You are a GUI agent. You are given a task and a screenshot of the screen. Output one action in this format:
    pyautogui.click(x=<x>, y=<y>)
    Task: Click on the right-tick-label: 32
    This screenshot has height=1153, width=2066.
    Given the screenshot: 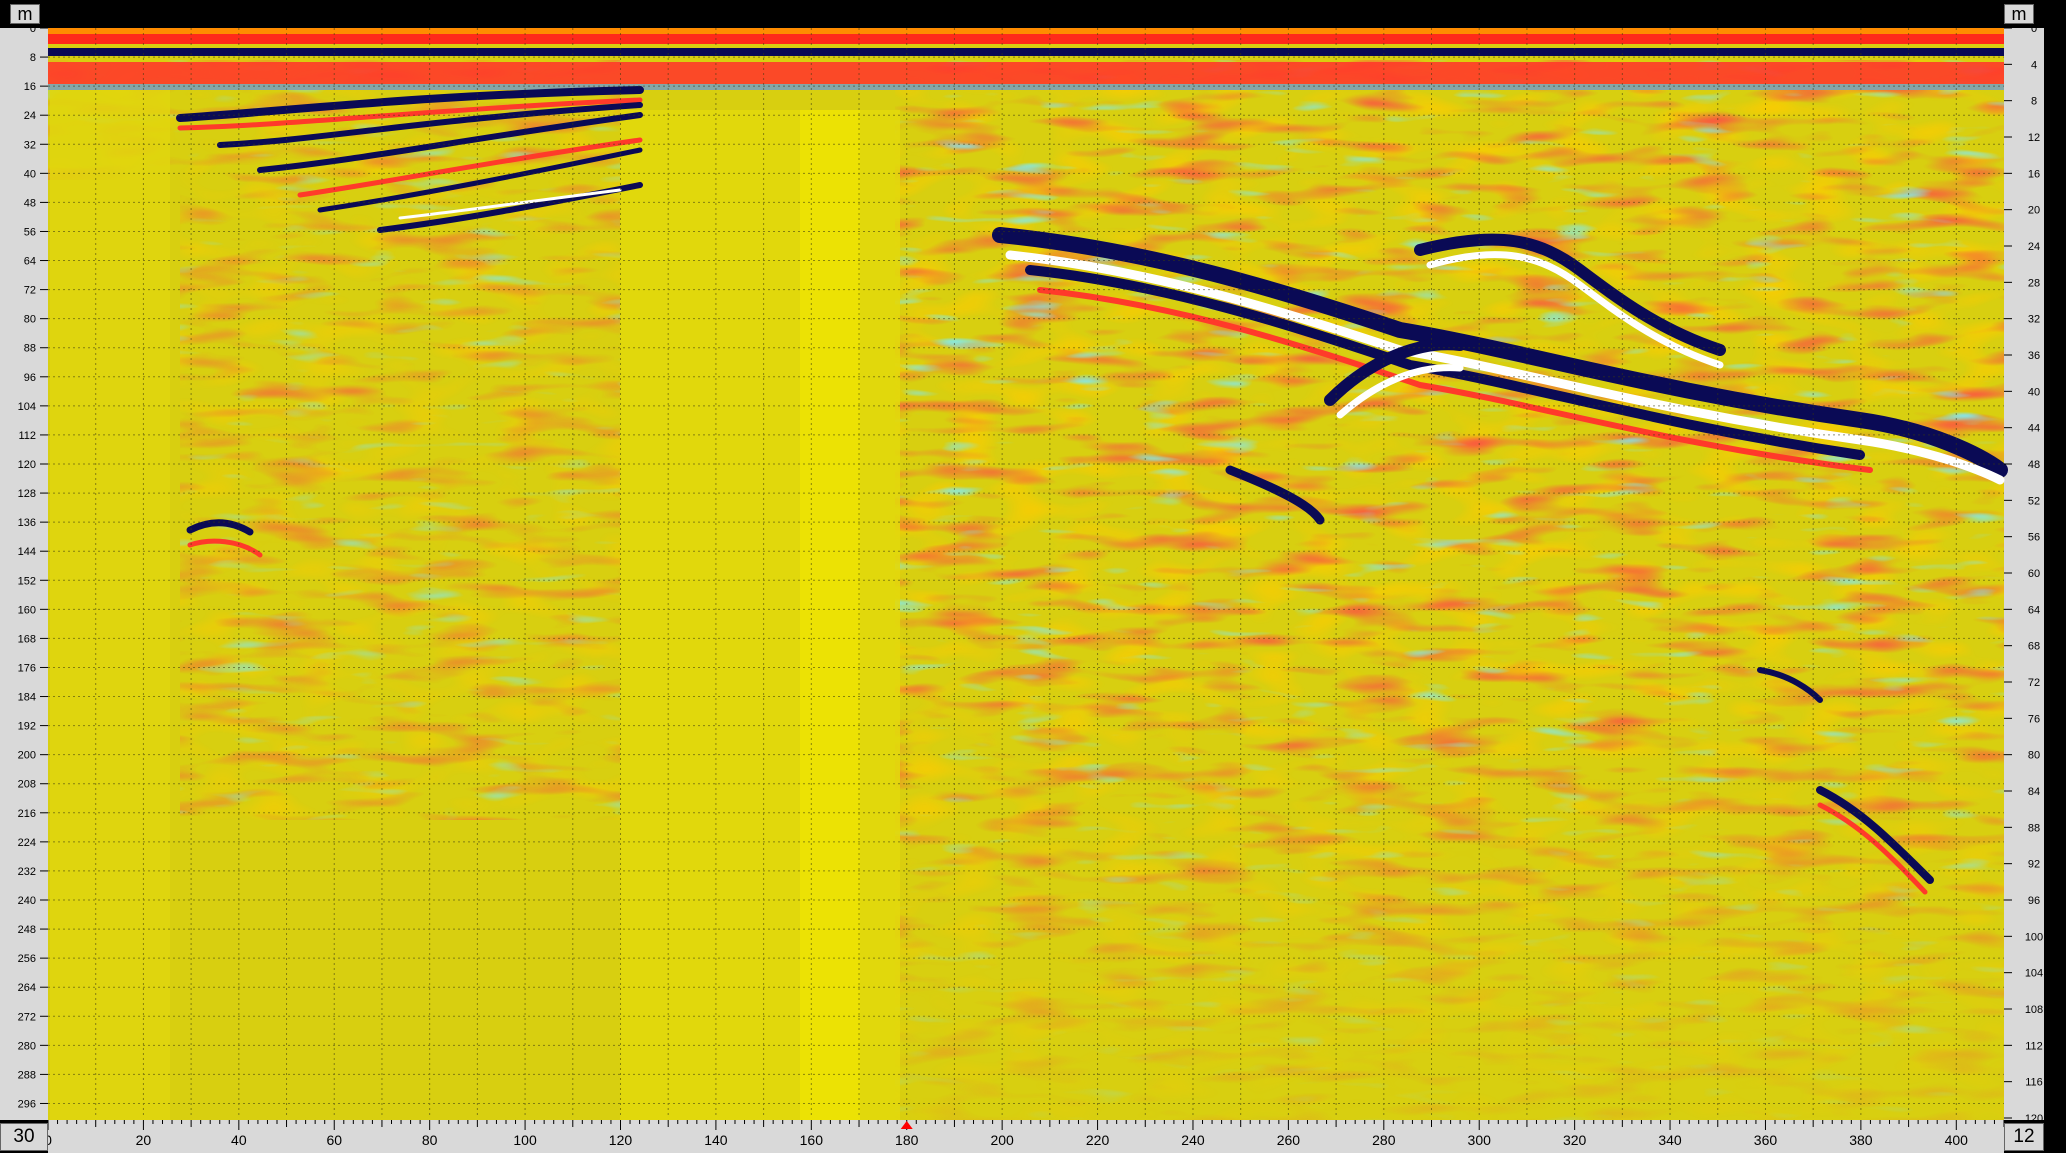 What is the action you would take?
    pyautogui.click(x=2034, y=320)
    